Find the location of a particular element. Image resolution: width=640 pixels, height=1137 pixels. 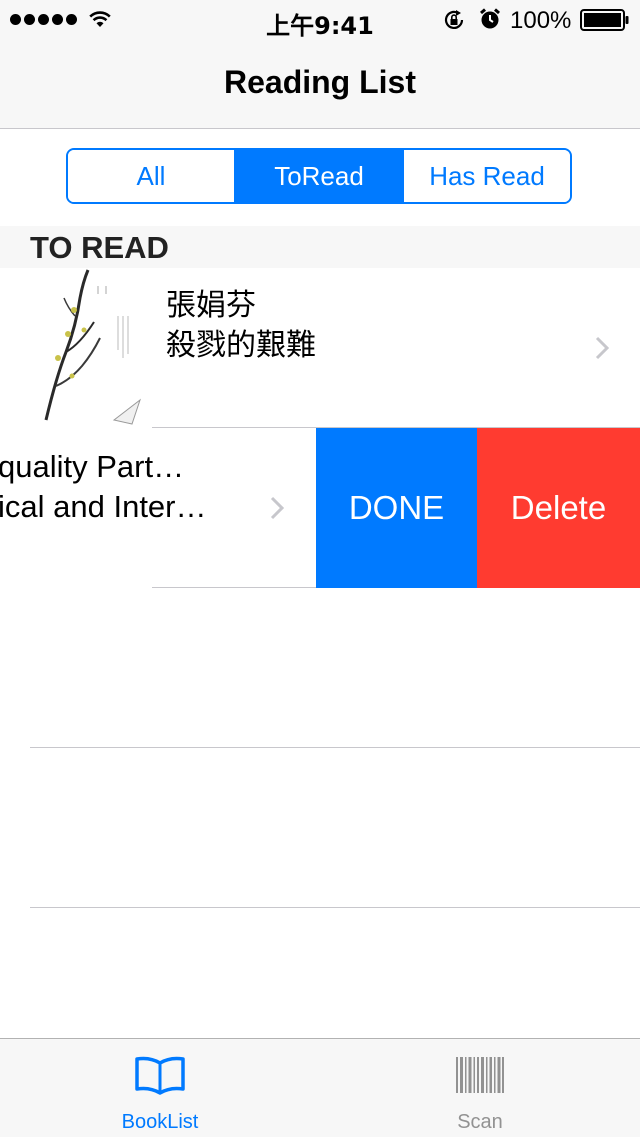

page-title: Reading List is located at coordinates (319, 82).